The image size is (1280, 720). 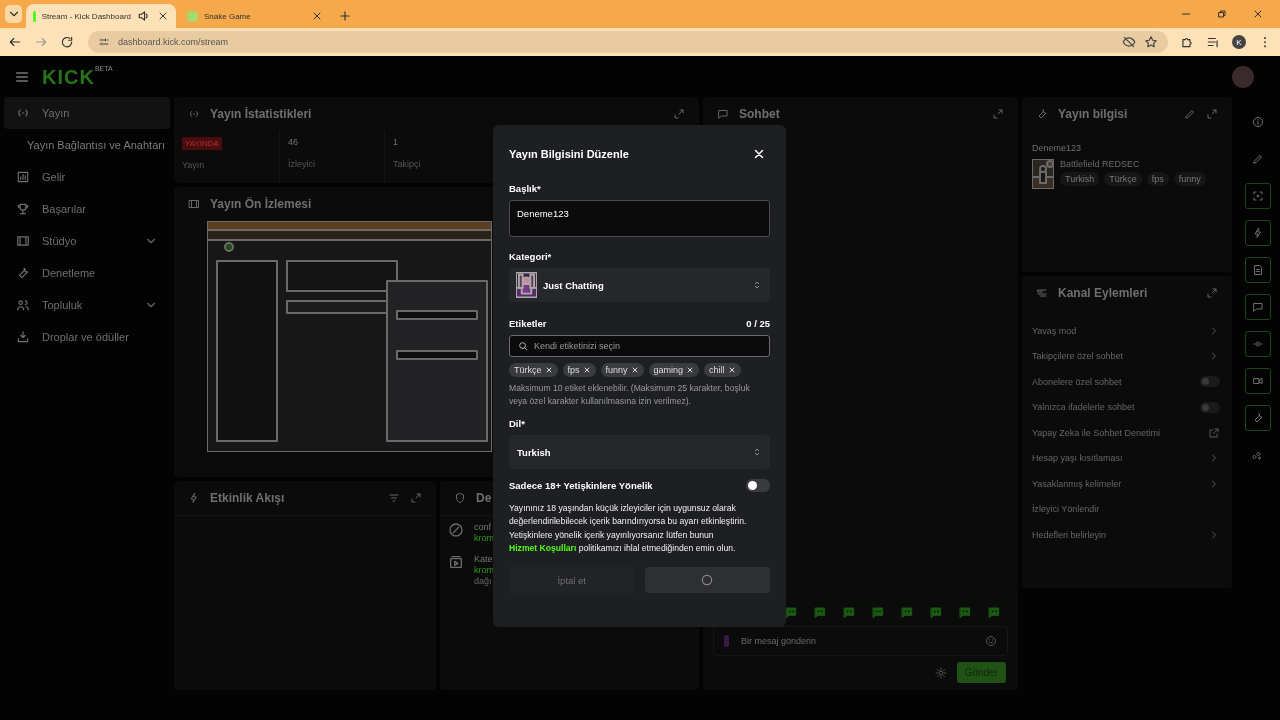 What do you see at coordinates (87, 337) in the screenshot?
I see `sidebar-item: Droplar ve ödüller` at bounding box center [87, 337].